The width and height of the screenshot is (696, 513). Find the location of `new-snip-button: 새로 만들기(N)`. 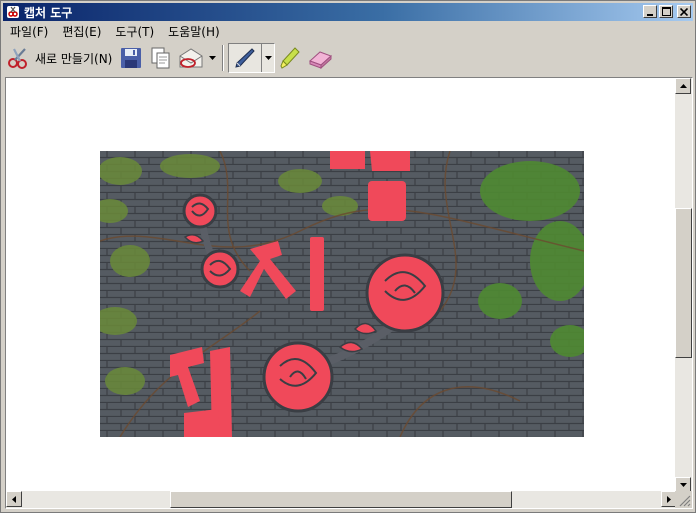

new-snip-button: 새로 만들기(N) is located at coordinates (59, 58).